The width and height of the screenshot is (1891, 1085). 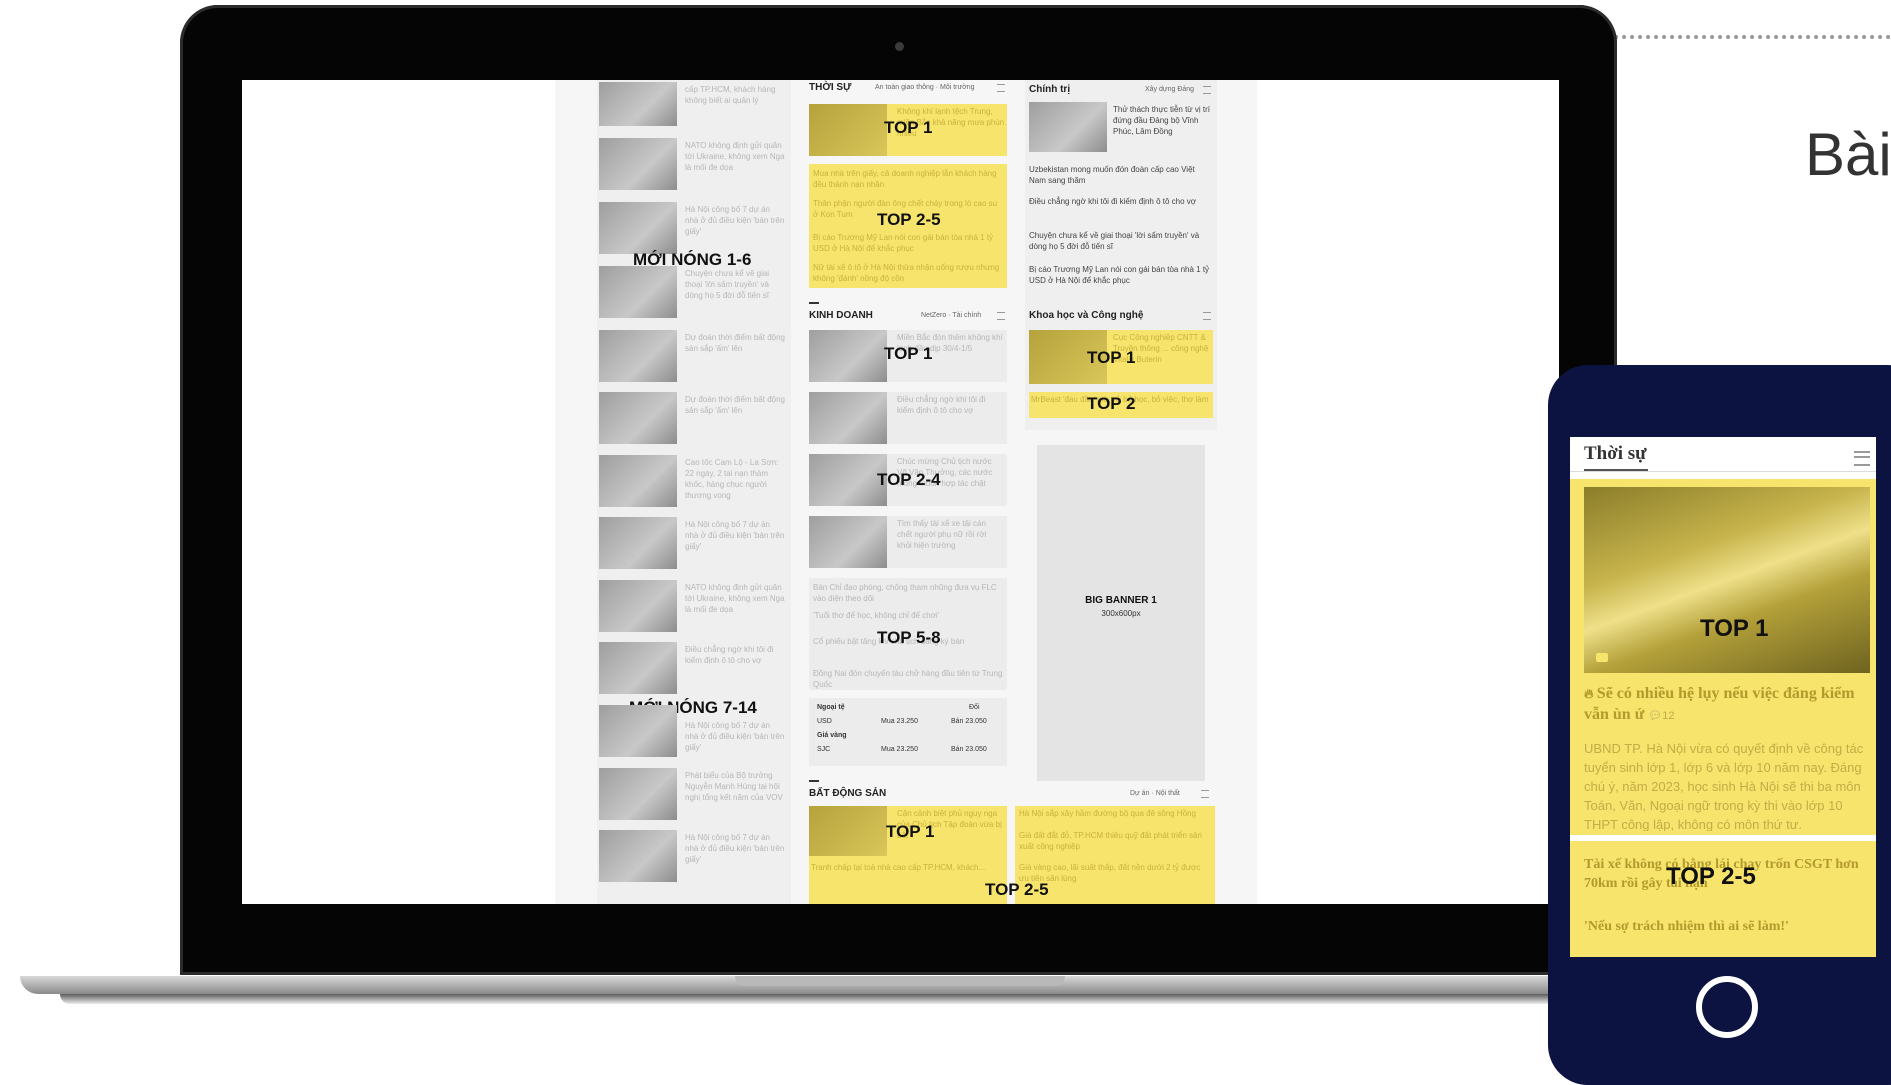 What do you see at coordinates (909, 637) in the screenshot?
I see `top58-label: TOP 5-8` at bounding box center [909, 637].